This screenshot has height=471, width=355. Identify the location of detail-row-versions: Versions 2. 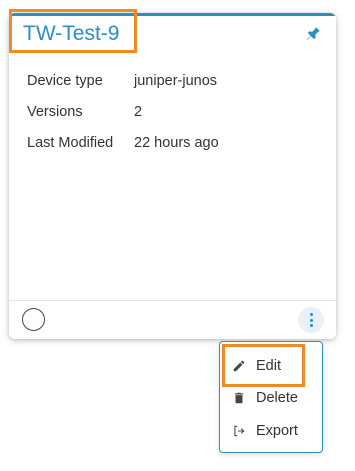
(123, 111).